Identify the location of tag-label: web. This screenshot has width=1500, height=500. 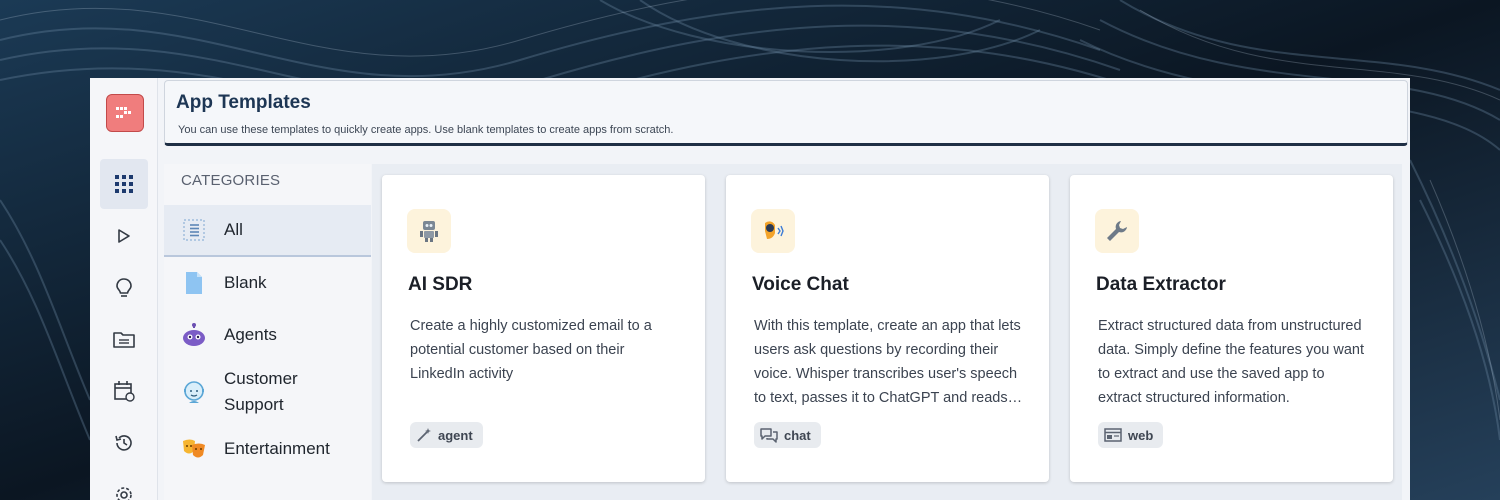
(1141, 435).